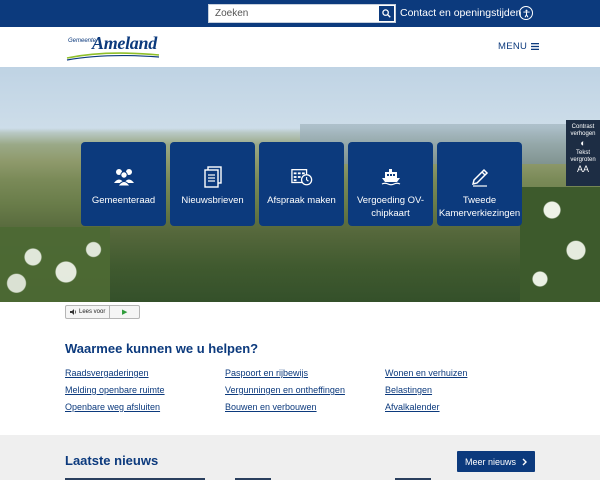 The width and height of the screenshot is (600, 480). Describe the element at coordinates (112, 460) in the screenshot. I see `news-section-title: Laatste nieuws` at that location.